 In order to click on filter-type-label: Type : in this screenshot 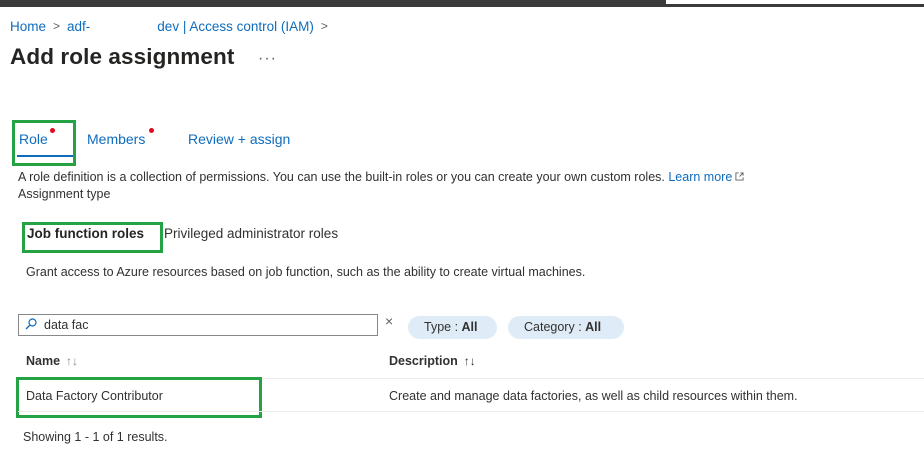, I will do `click(443, 327)`.